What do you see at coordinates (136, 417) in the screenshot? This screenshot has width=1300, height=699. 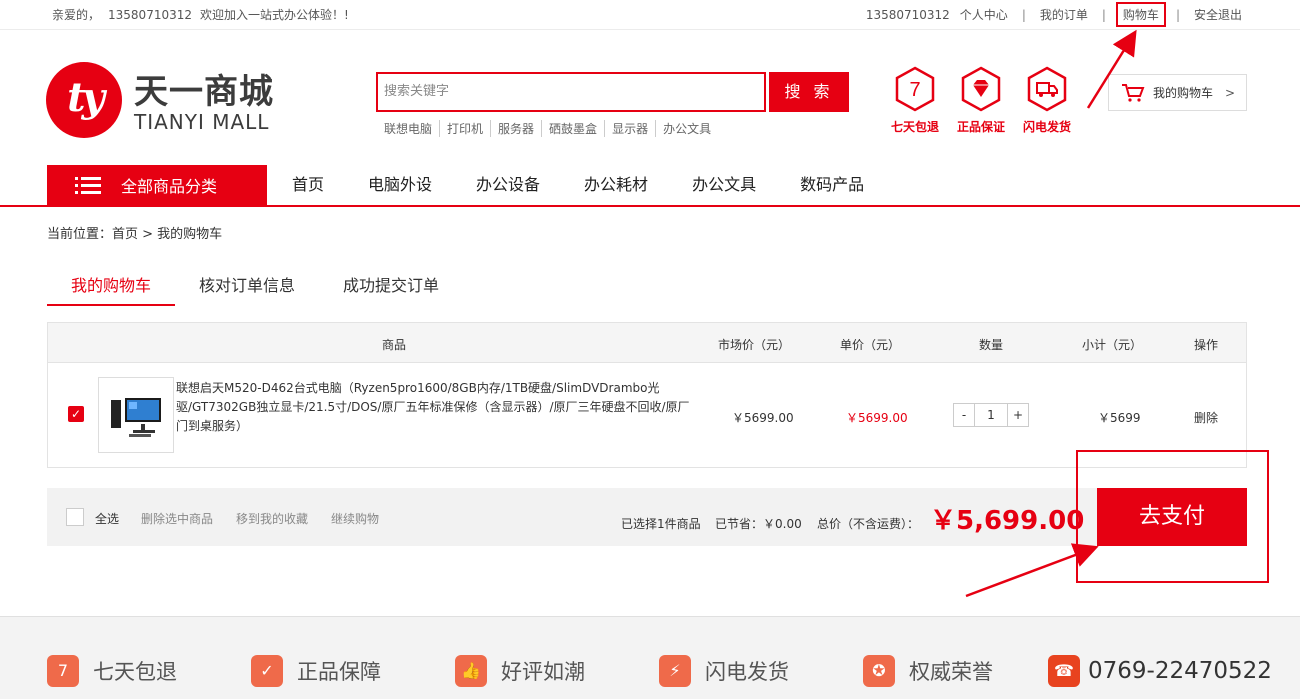 I see `desktop-computer-image` at bounding box center [136, 417].